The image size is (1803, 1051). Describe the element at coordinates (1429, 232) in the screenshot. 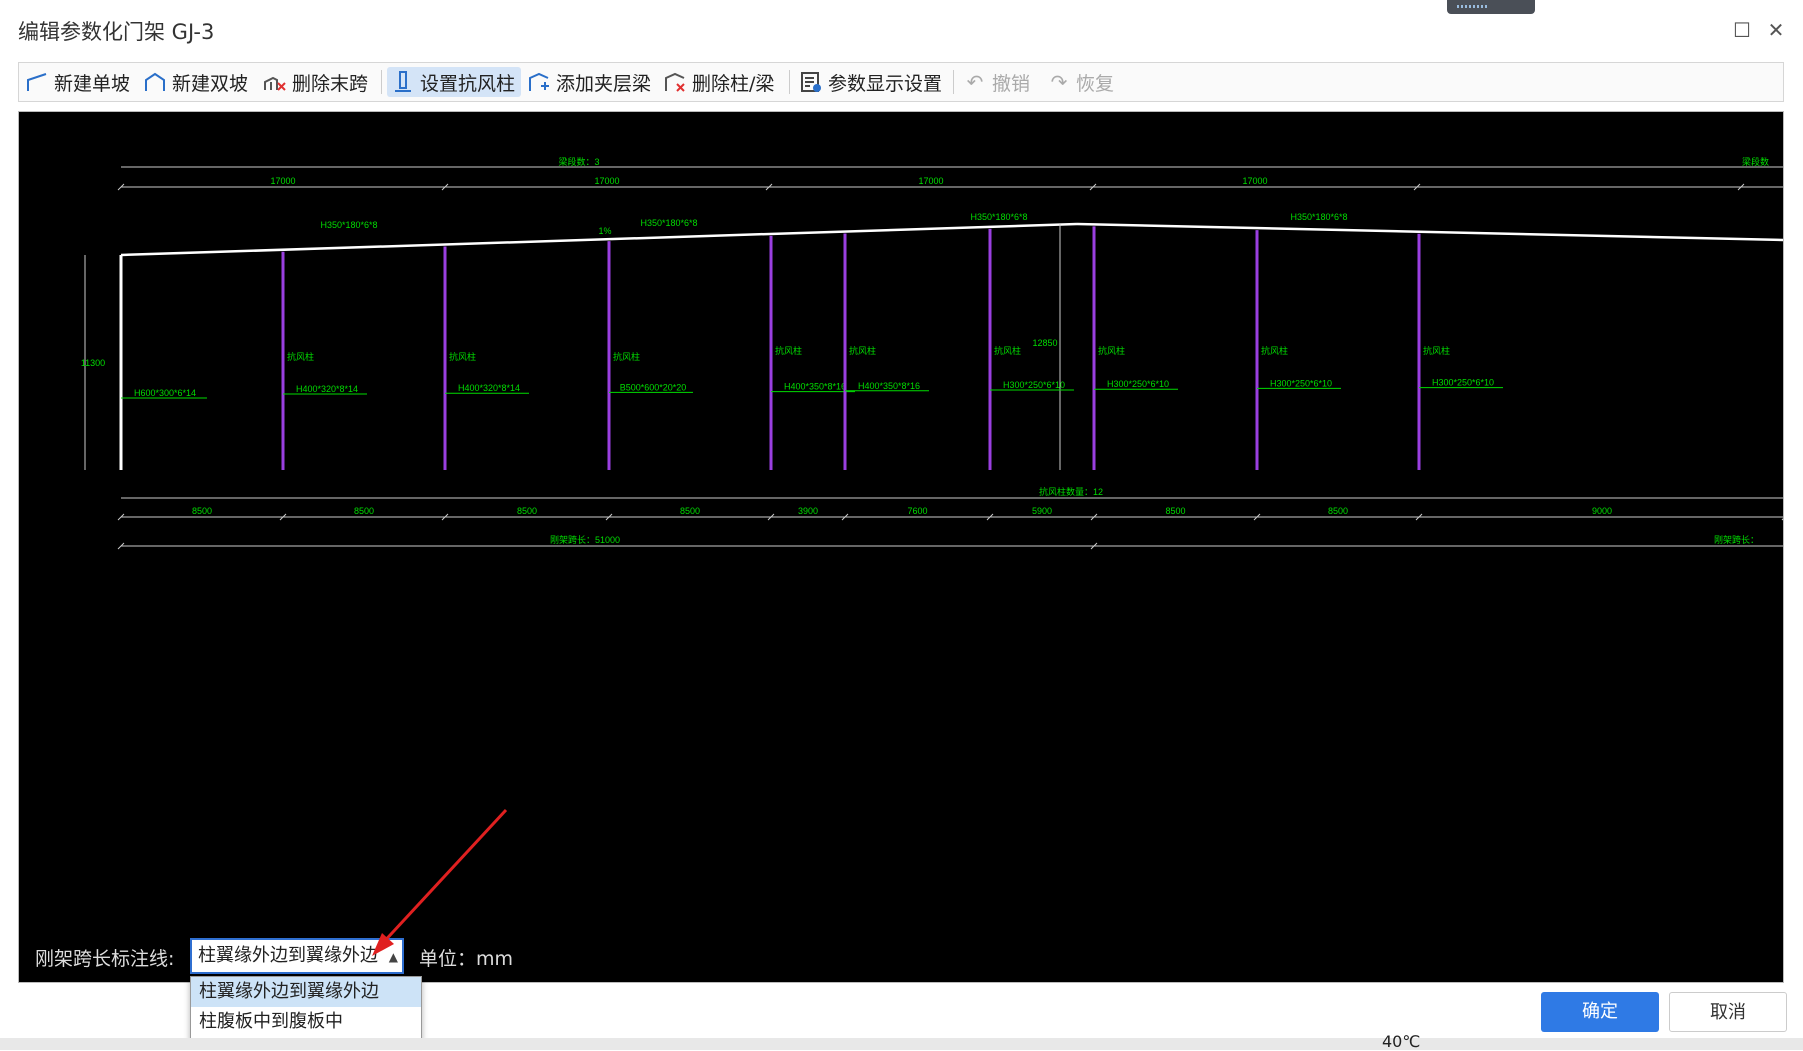

I see `roof-beam-right` at that location.